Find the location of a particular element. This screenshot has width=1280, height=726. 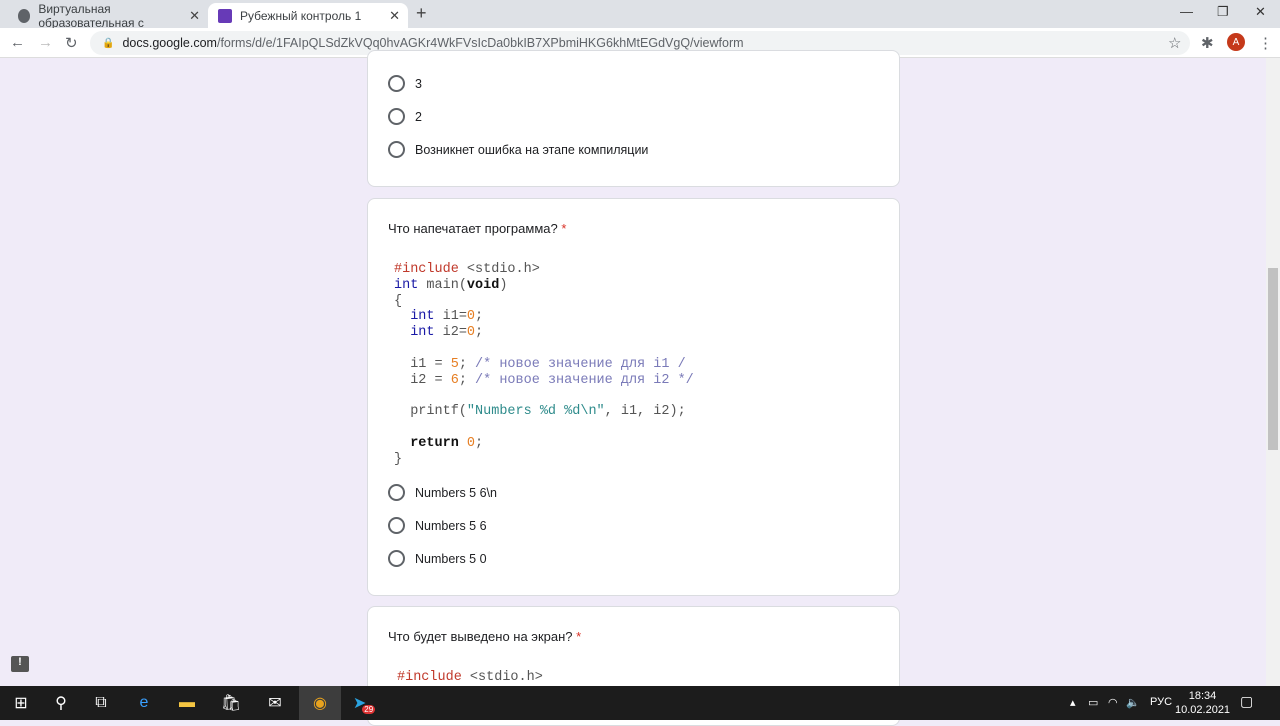

edge-icon: e is located at coordinates (144, 703).